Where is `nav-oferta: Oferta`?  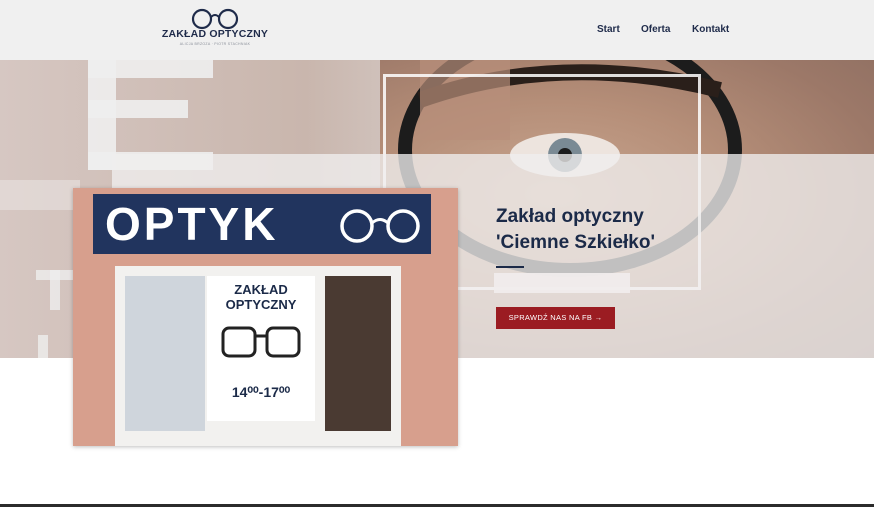
nav-oferta: Oferta is located at coordinates (655, 29).